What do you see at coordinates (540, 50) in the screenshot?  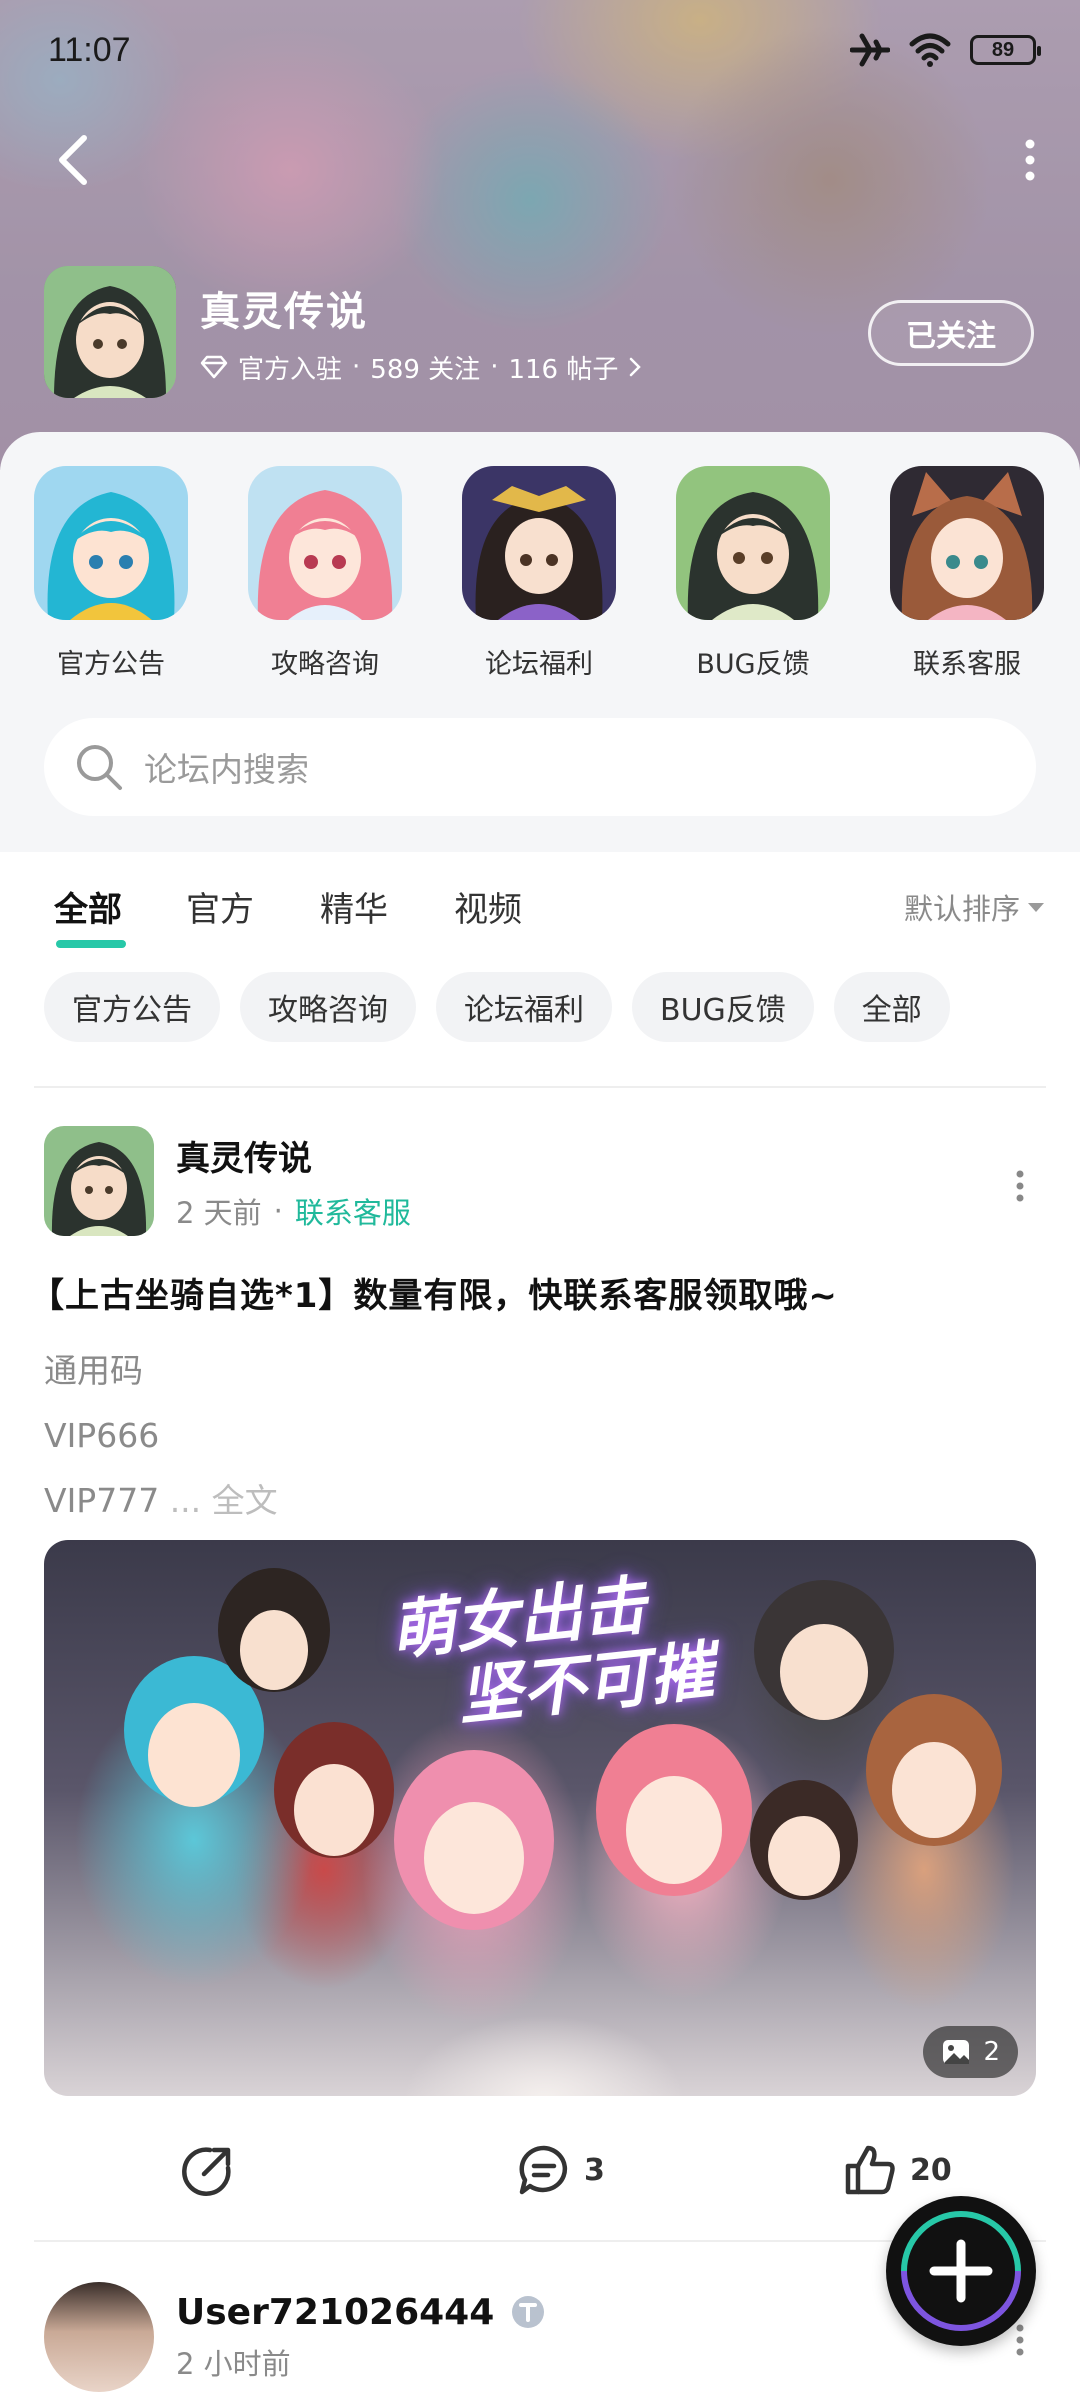 I see `status-bar: 11:07 89` at bounding box center [540, 50].